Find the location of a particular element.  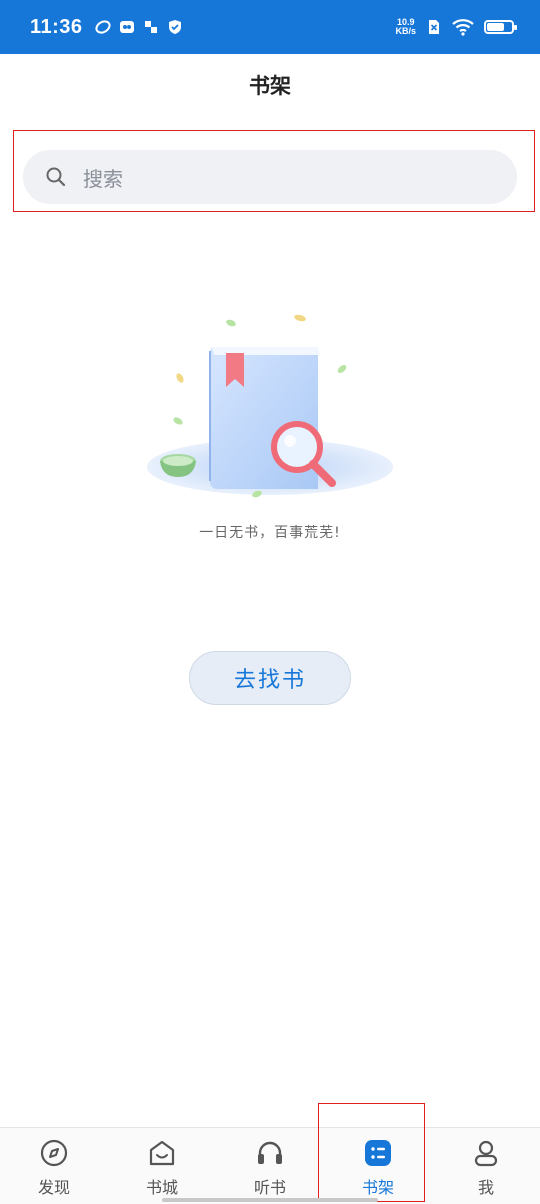

search-input: 搜索 is located at coordinates (270, 177).